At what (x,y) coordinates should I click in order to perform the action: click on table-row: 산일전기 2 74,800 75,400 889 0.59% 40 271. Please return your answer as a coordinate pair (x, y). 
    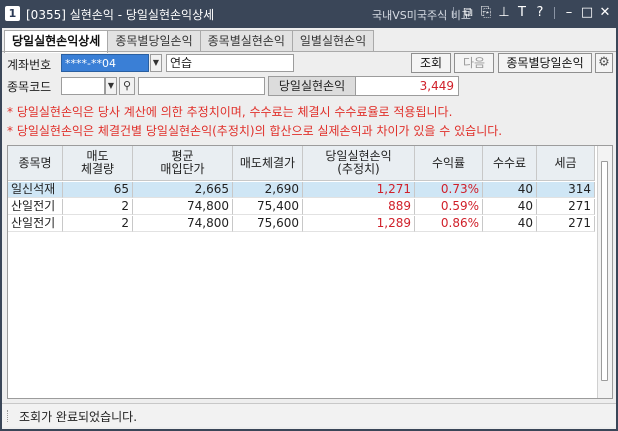
    Looking at the image, I should click on (301, 207).